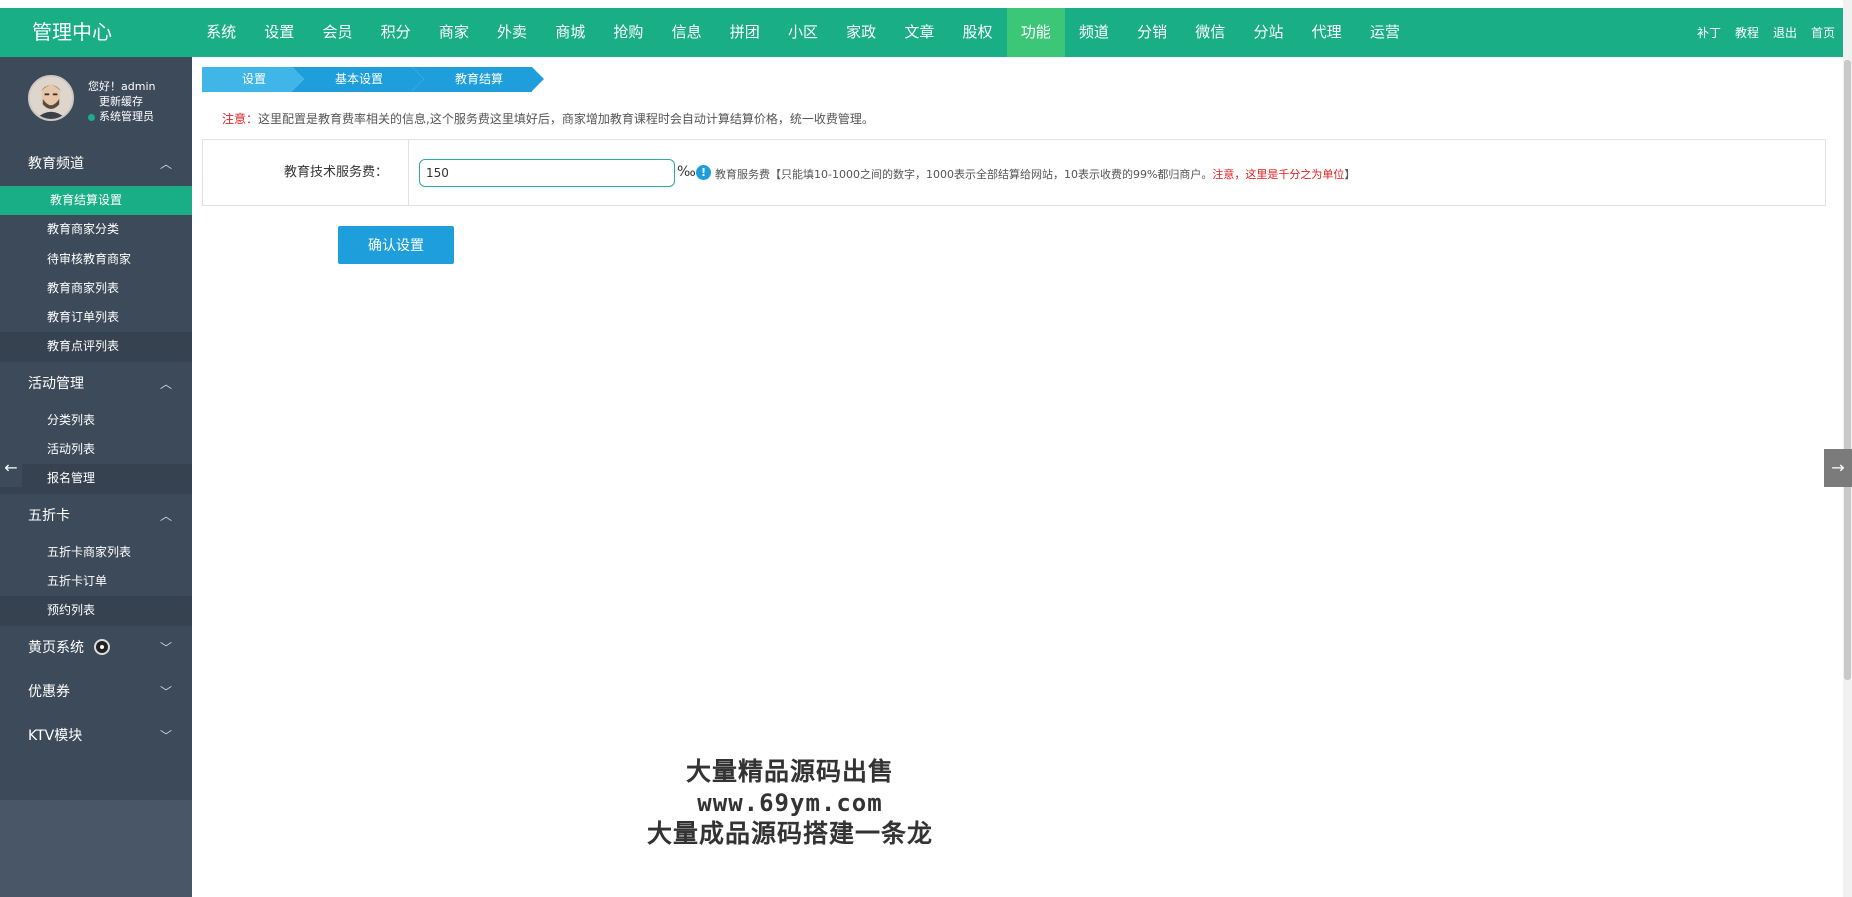 This screenshot has width=1852, height=897. Describe the element at coordinates (1709, 32) in the screenshot. I see `patch-link: 补丁` at that location.